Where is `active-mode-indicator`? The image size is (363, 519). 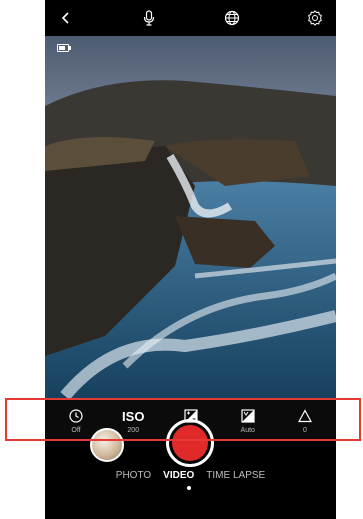 active-mode-indicator is located at coordinates (189, 488).